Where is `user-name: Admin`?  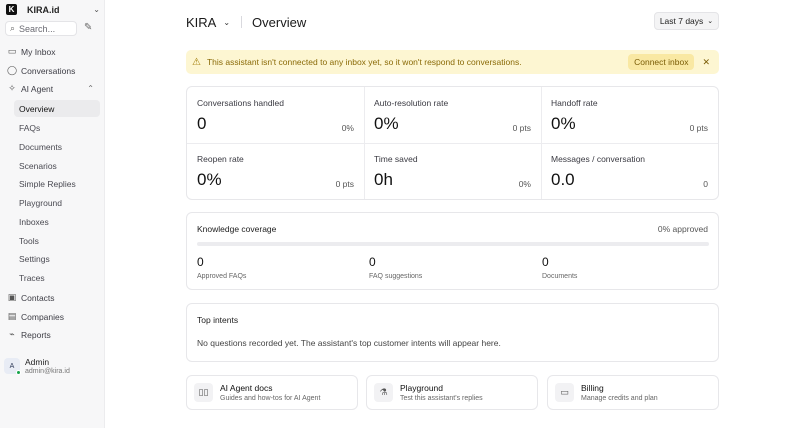 user-name: Admin is located at coordinates (37, 362).